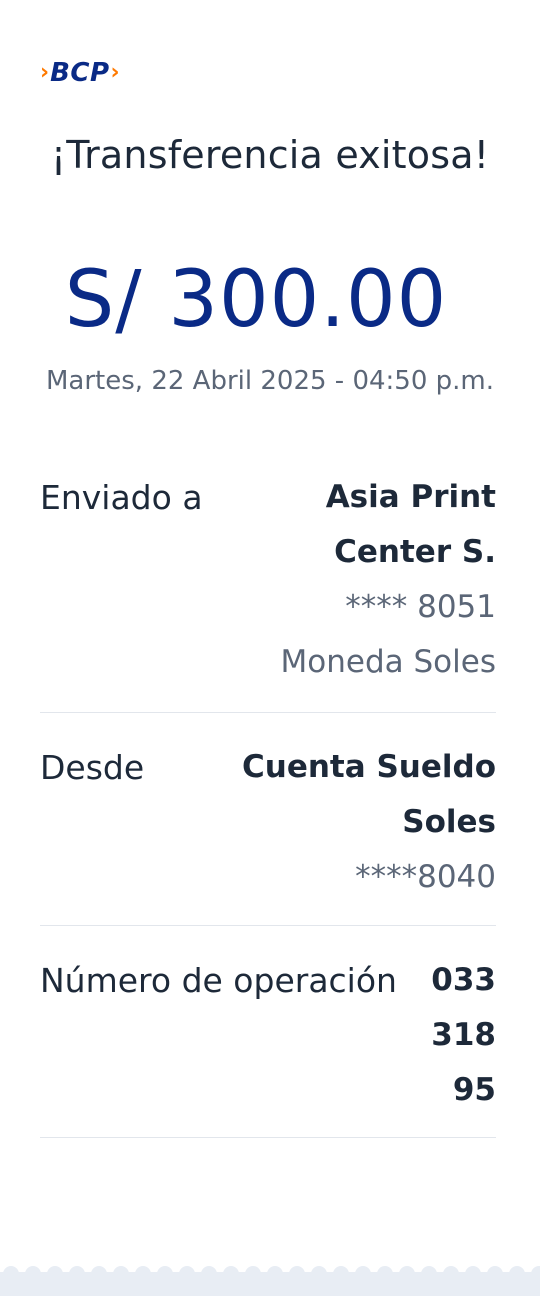 The width and height of the screenshot is (540, 1296). What do you see at coordinates (218, 980) in the screenshot?
I see `operation-label: Número de operación` at bounding box center [218, 980].